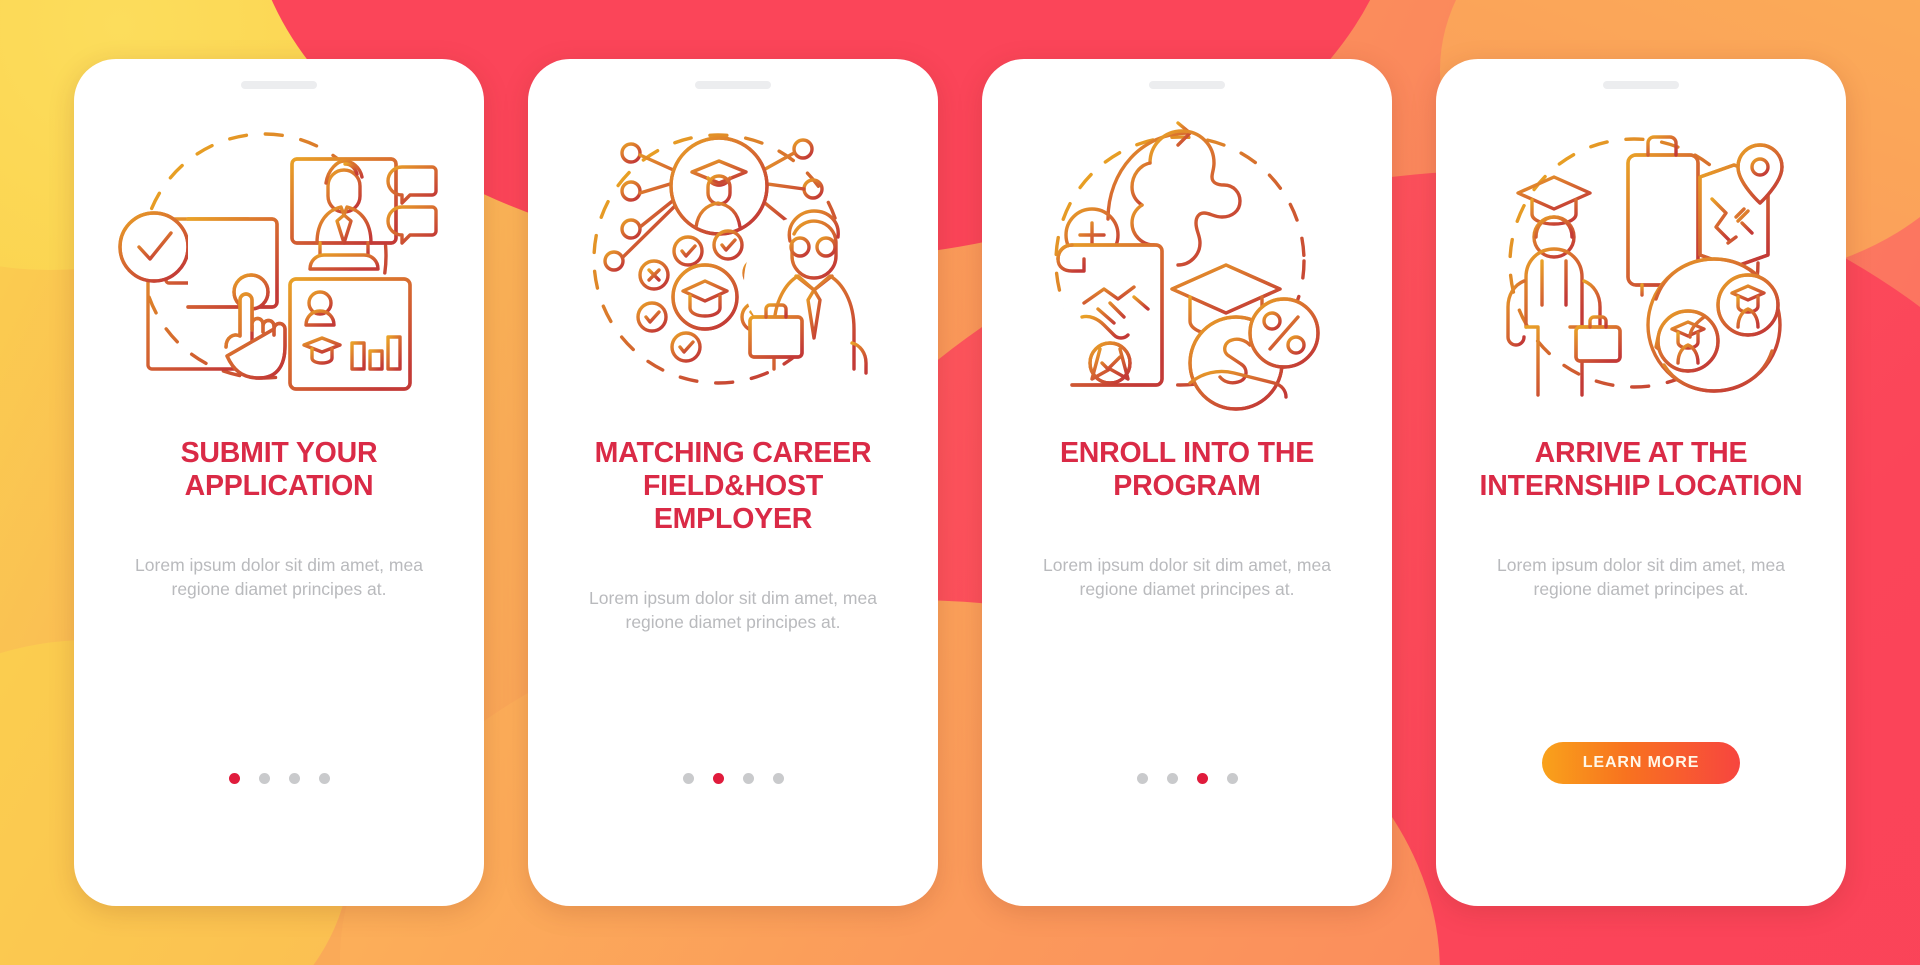  I want to click on career-matching-icon, so click(733, 261).